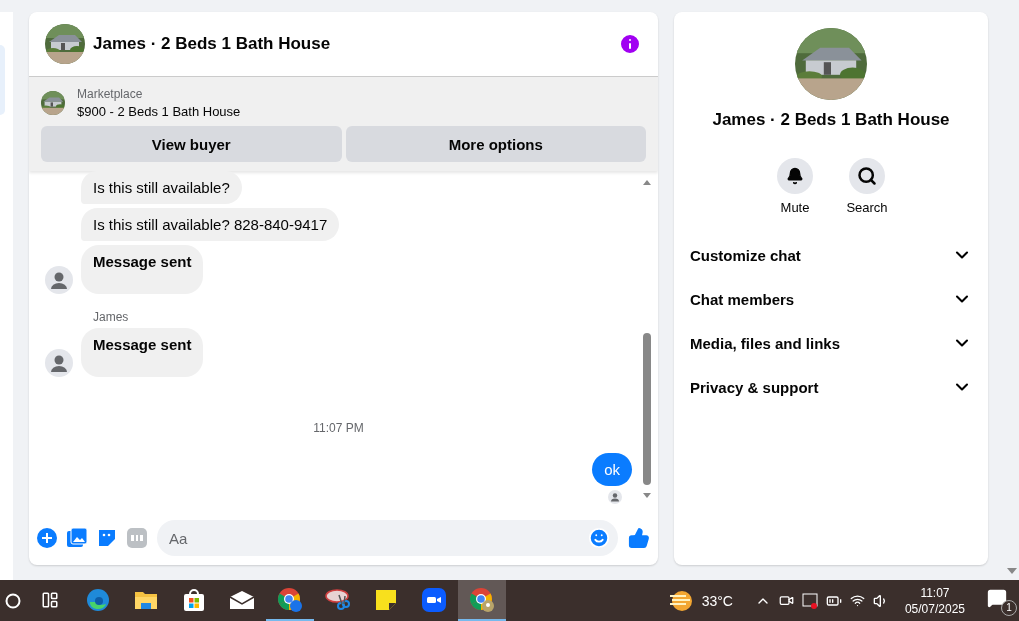 The width and height of the screenshot is (1019, 621). What do you see at coordinates (107, 538) in the screenshot?
I see `sticker-icon` at bounding box center [107, 538].